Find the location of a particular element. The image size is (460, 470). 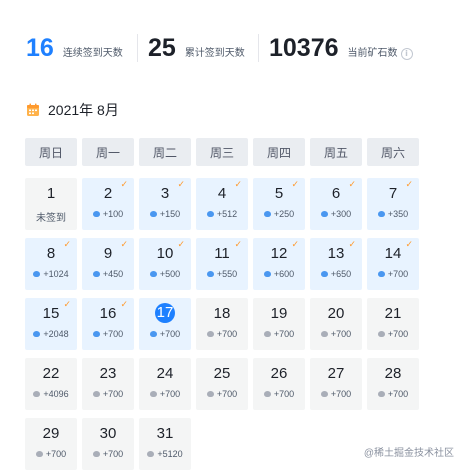

day-cell: 5 +250 ✓ is located at coordinates (279, 204).